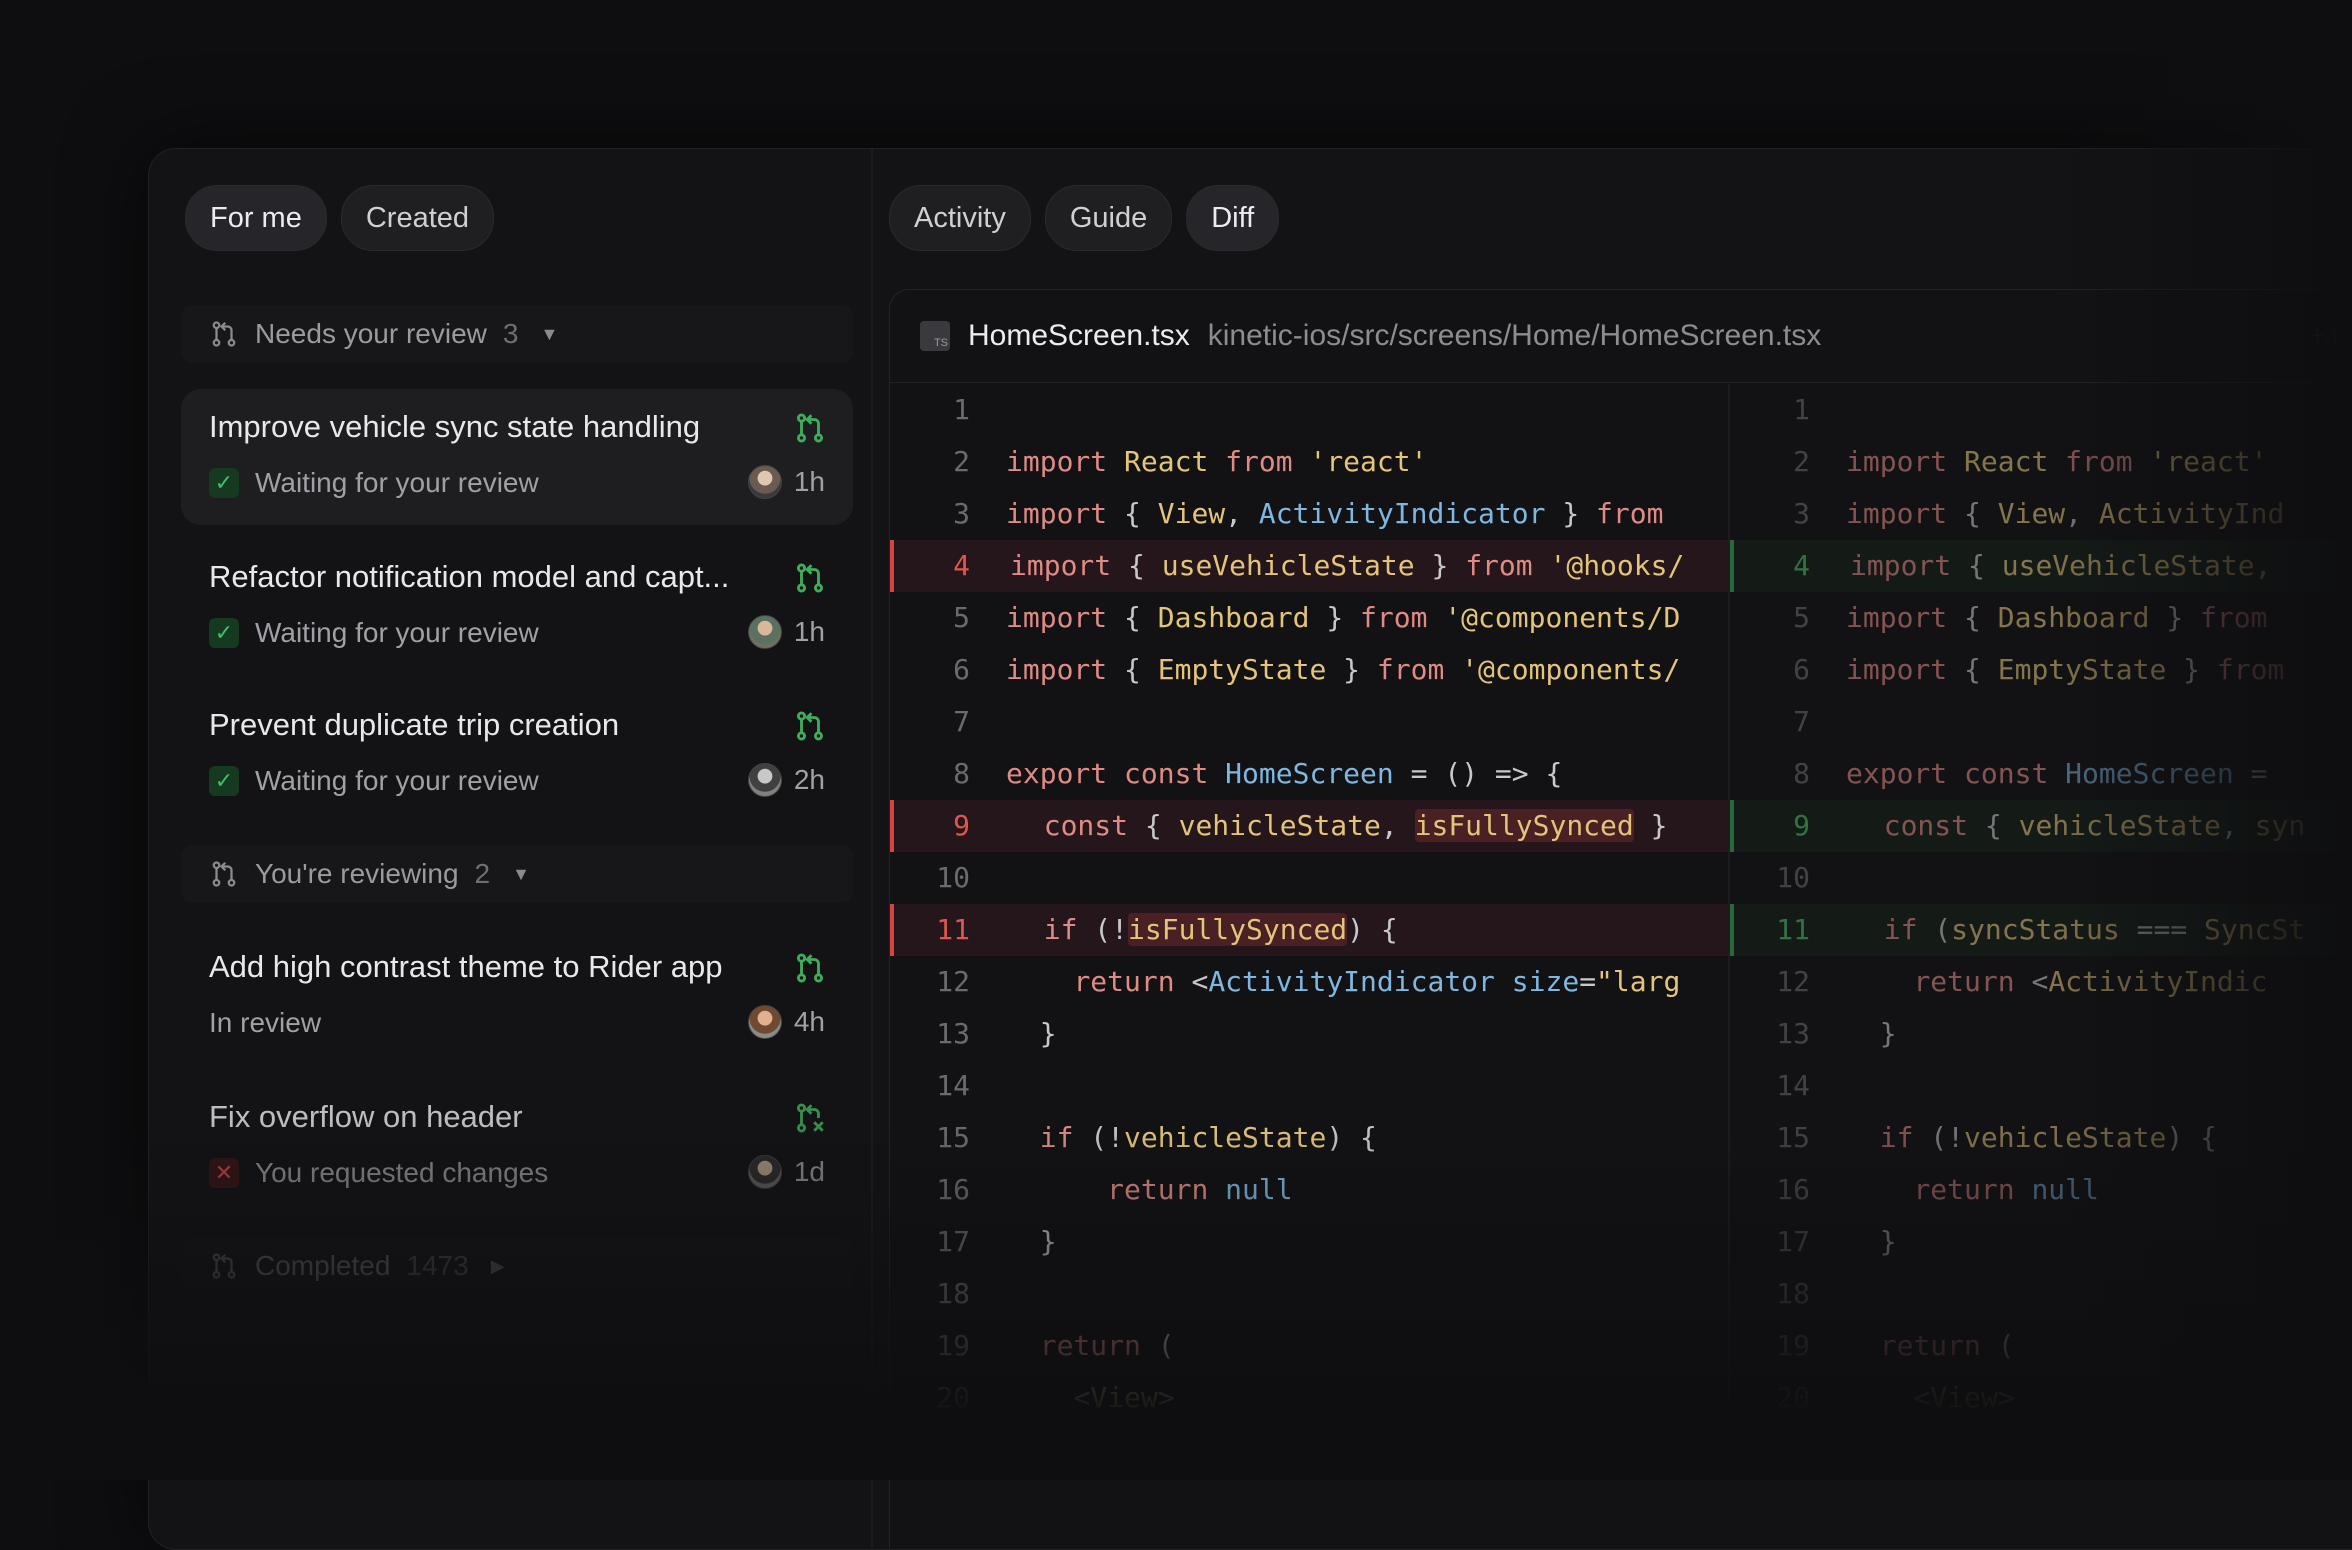 This screenshot has width=2352, height=1550. What do you see at coordinates (437, 1265) in the screenshot?
I see `section-count: 1473` at bounding box center [437, 1265].